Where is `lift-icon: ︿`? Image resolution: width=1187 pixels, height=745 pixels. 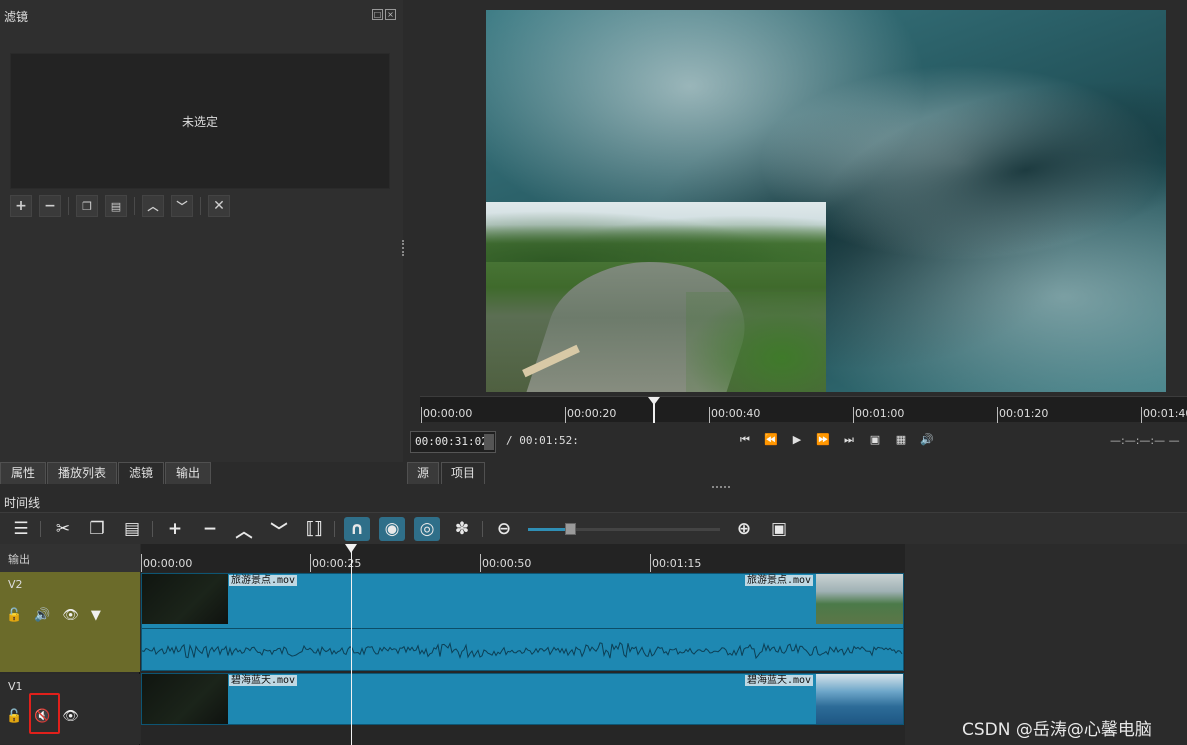
lift-icon: ︿ is located at coordinates (244, 529).